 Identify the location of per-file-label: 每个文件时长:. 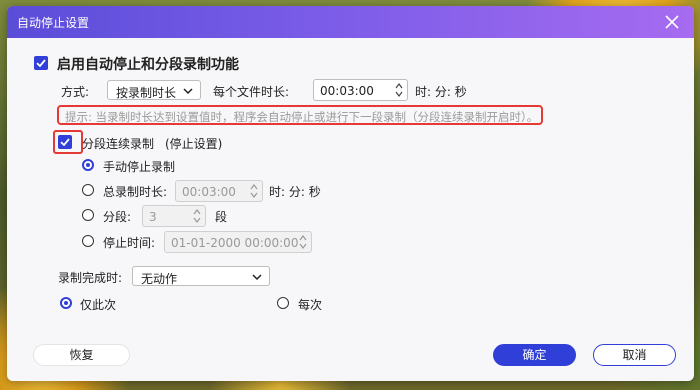
(251, 92).